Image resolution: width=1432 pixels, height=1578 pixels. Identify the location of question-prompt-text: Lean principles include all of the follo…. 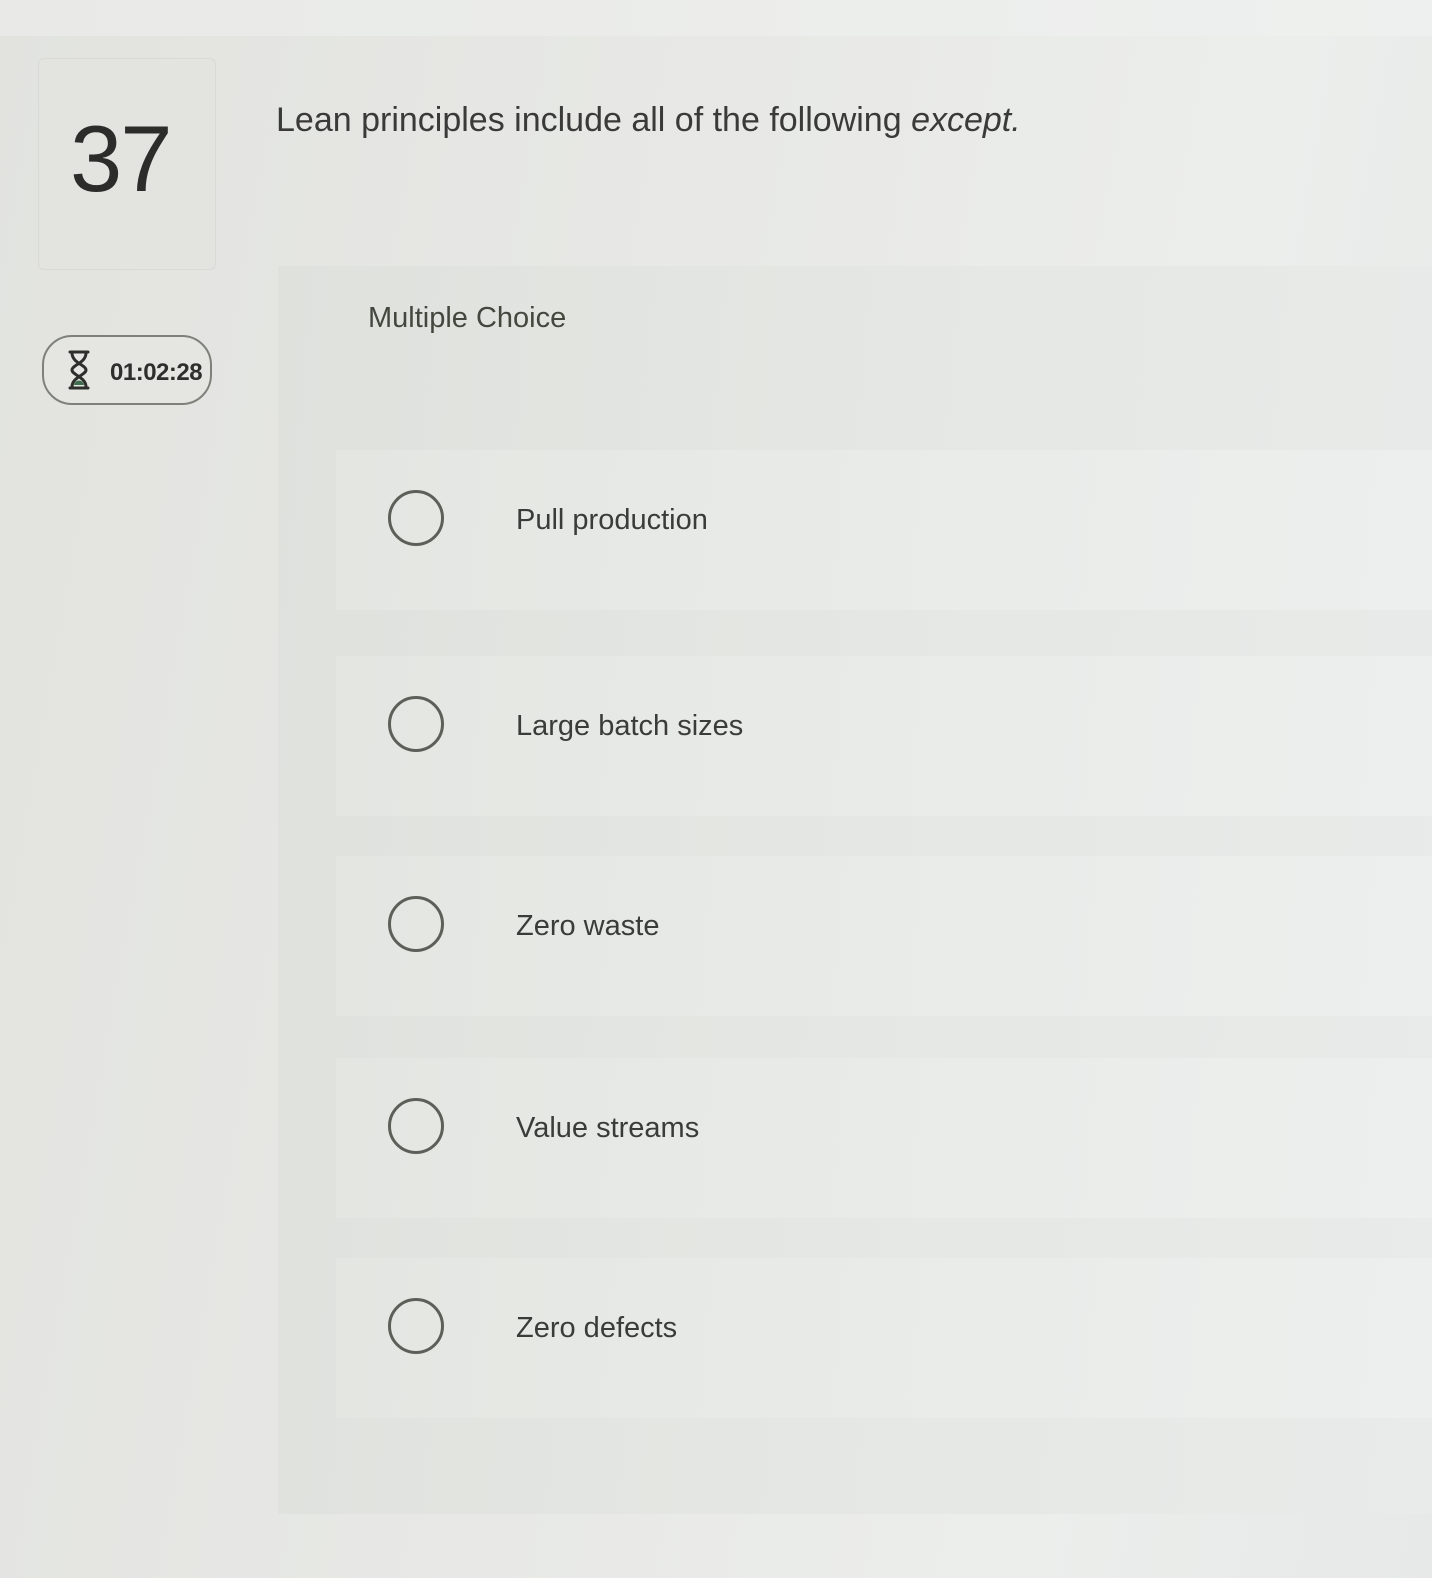
(594, 120).